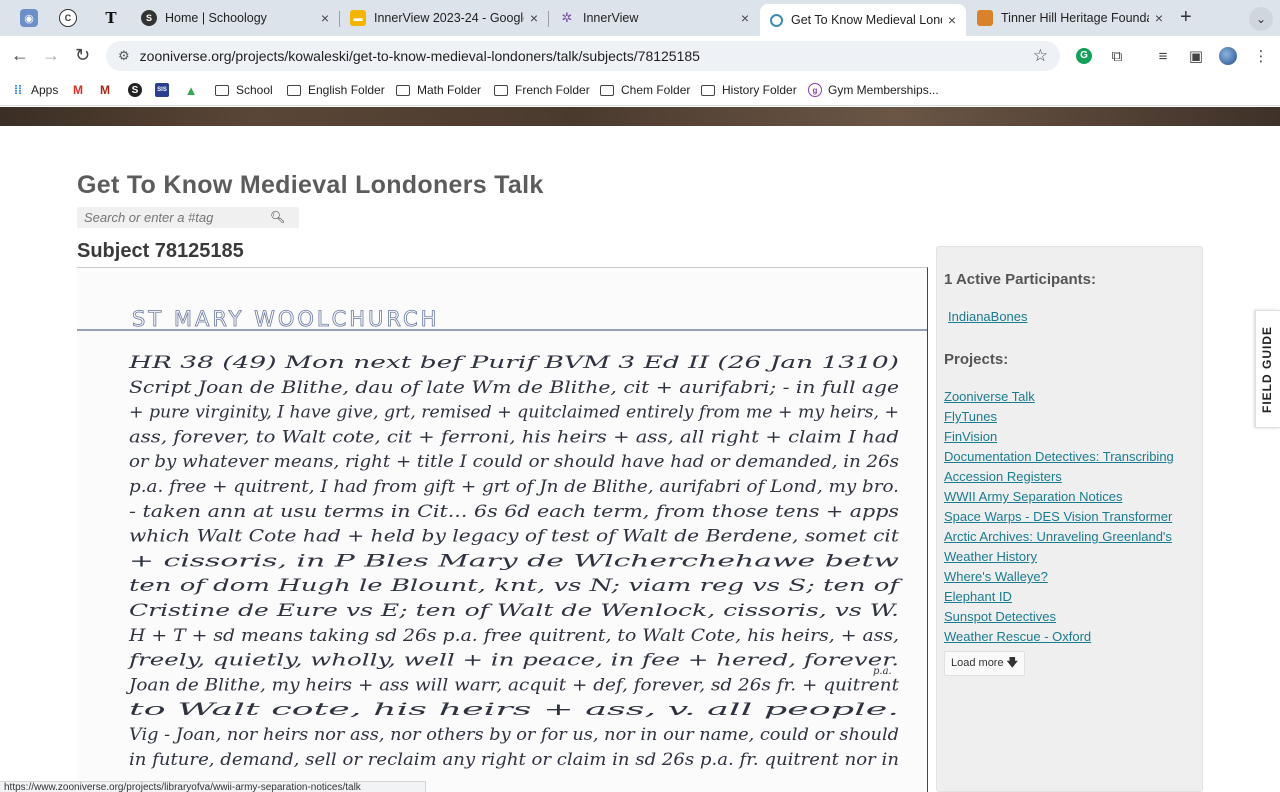 The image size is (1280, 792). Describe the element at coordinates (138, 90) in the screenshot. I see `bookmark-schoology: S` at that location.